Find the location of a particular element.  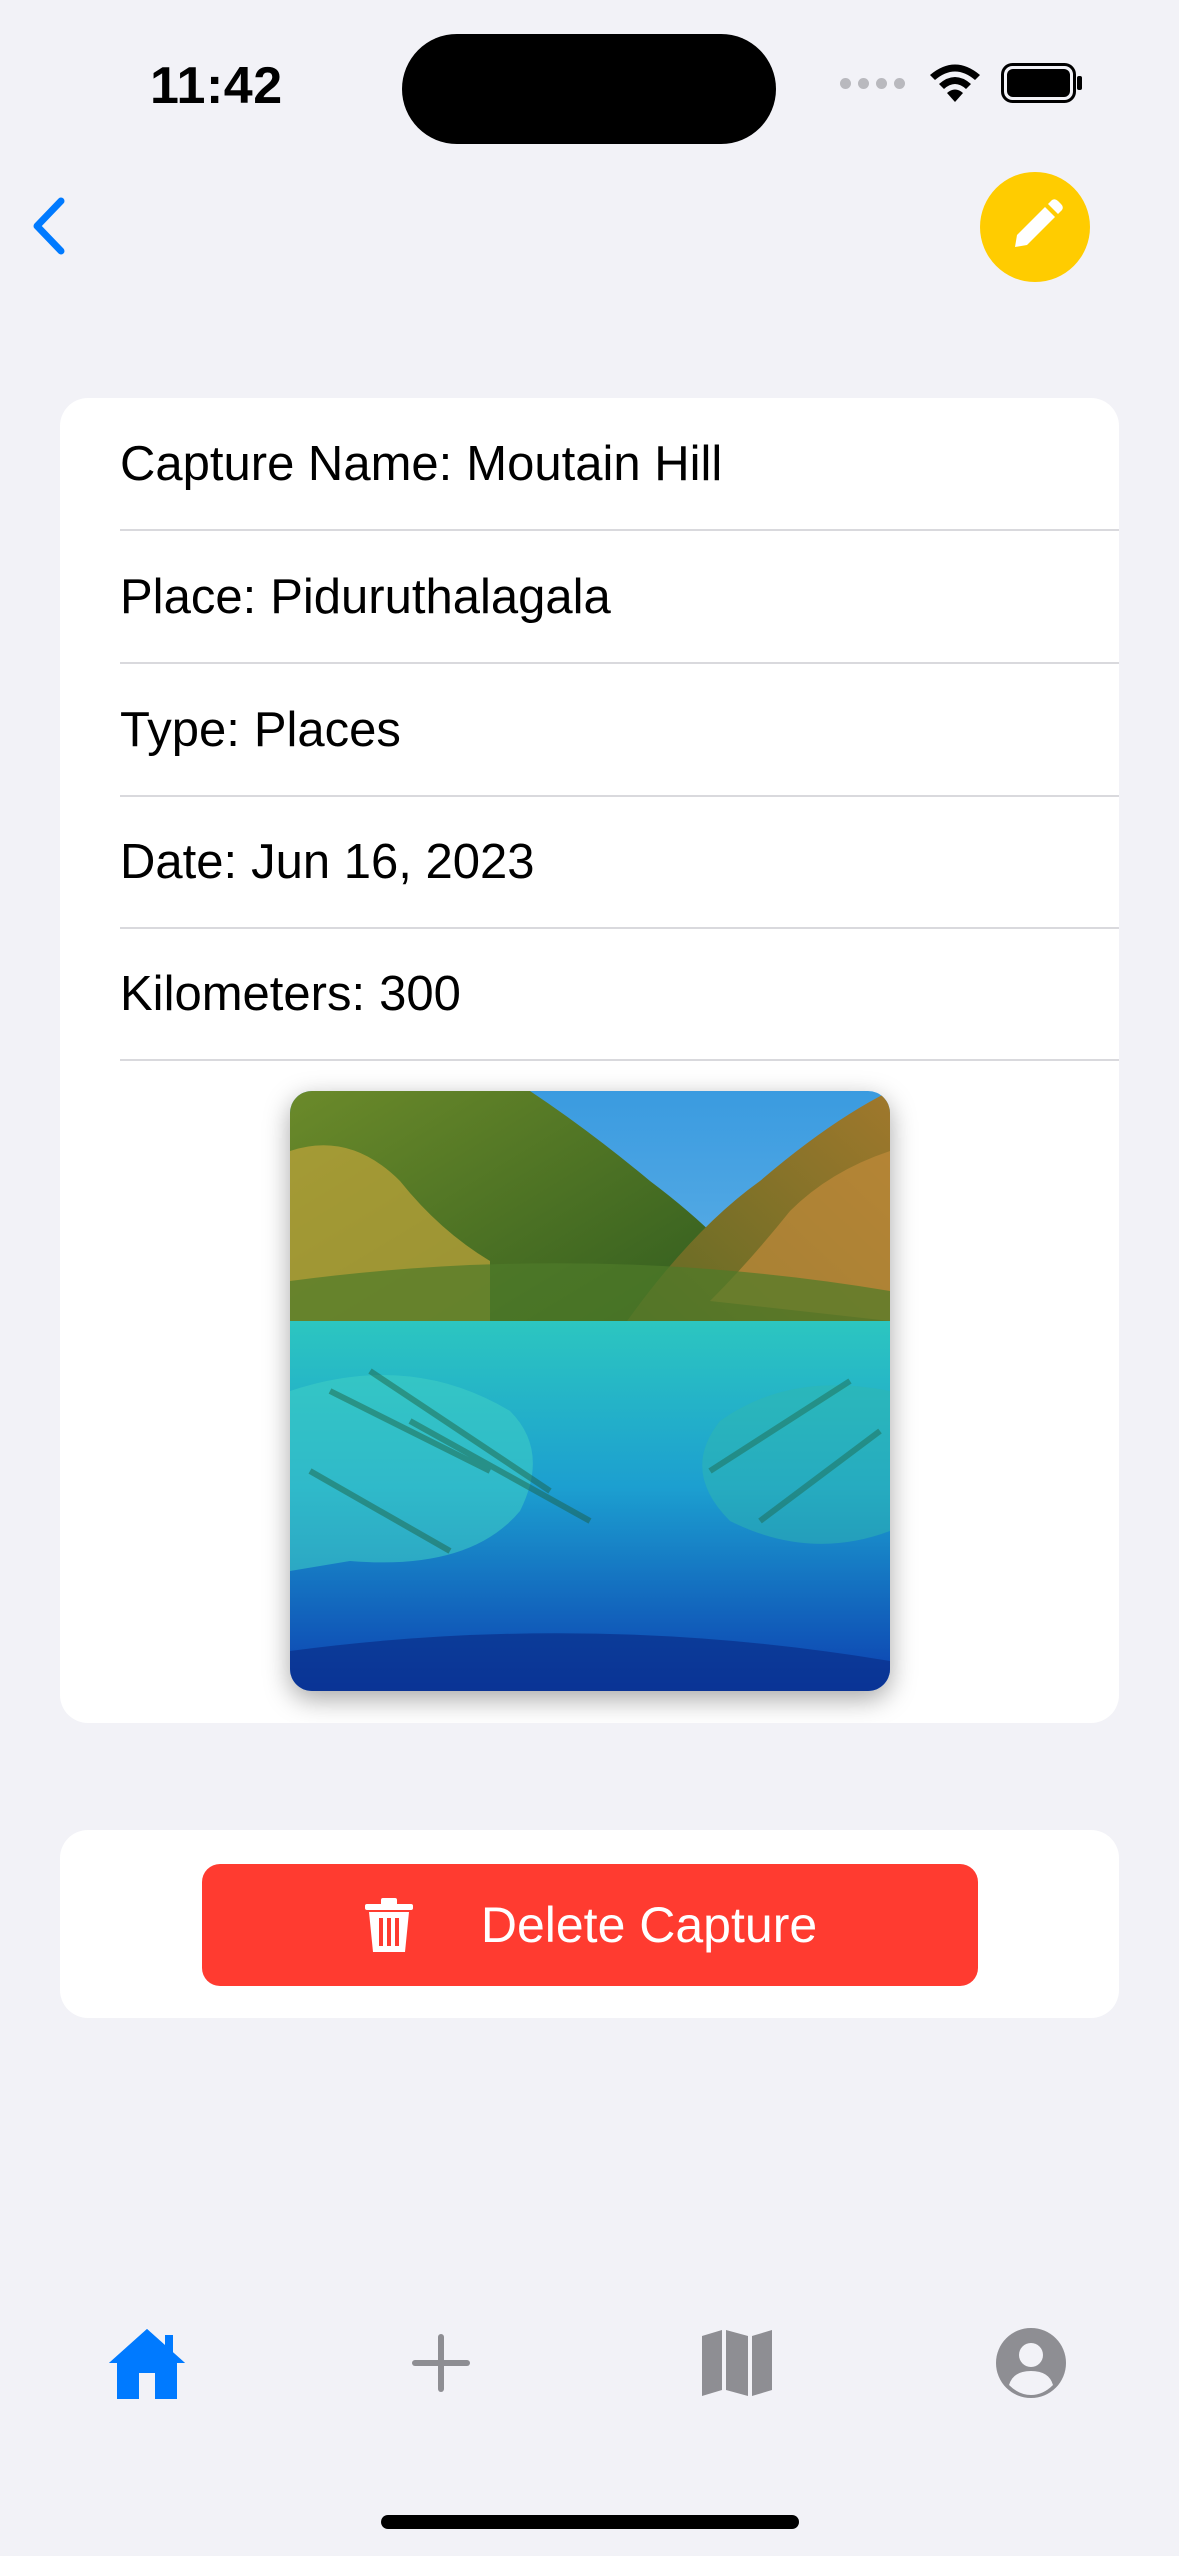

detail-value: Piduruthalagala is located at coordinates (440, 596).